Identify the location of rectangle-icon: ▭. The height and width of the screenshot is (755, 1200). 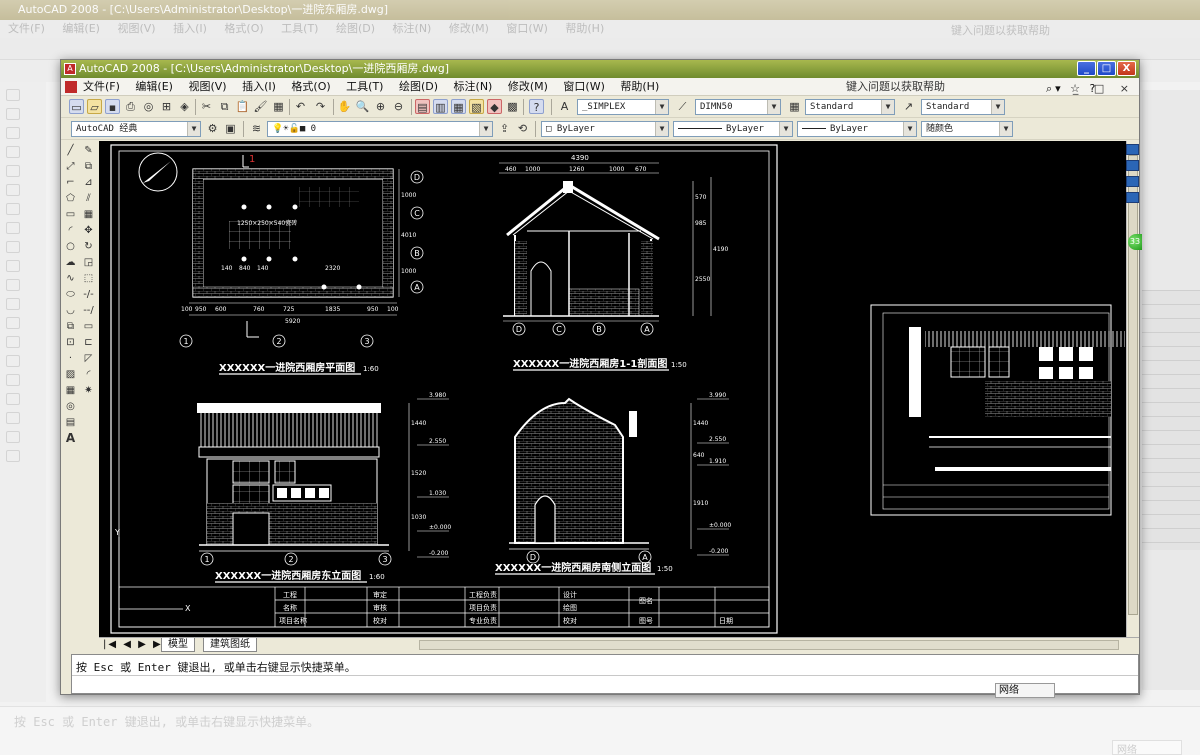
(70, 214).